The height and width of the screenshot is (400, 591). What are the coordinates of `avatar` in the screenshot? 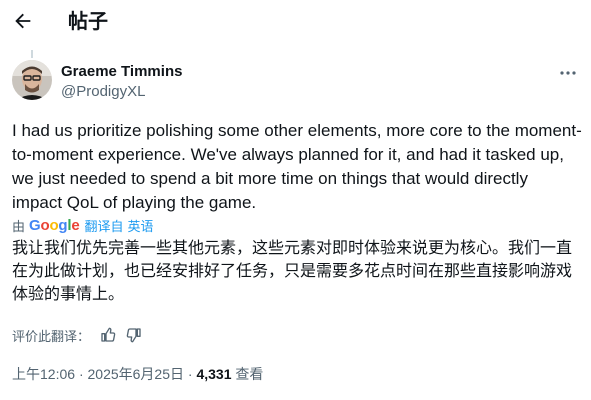 It's located at (32, 80).